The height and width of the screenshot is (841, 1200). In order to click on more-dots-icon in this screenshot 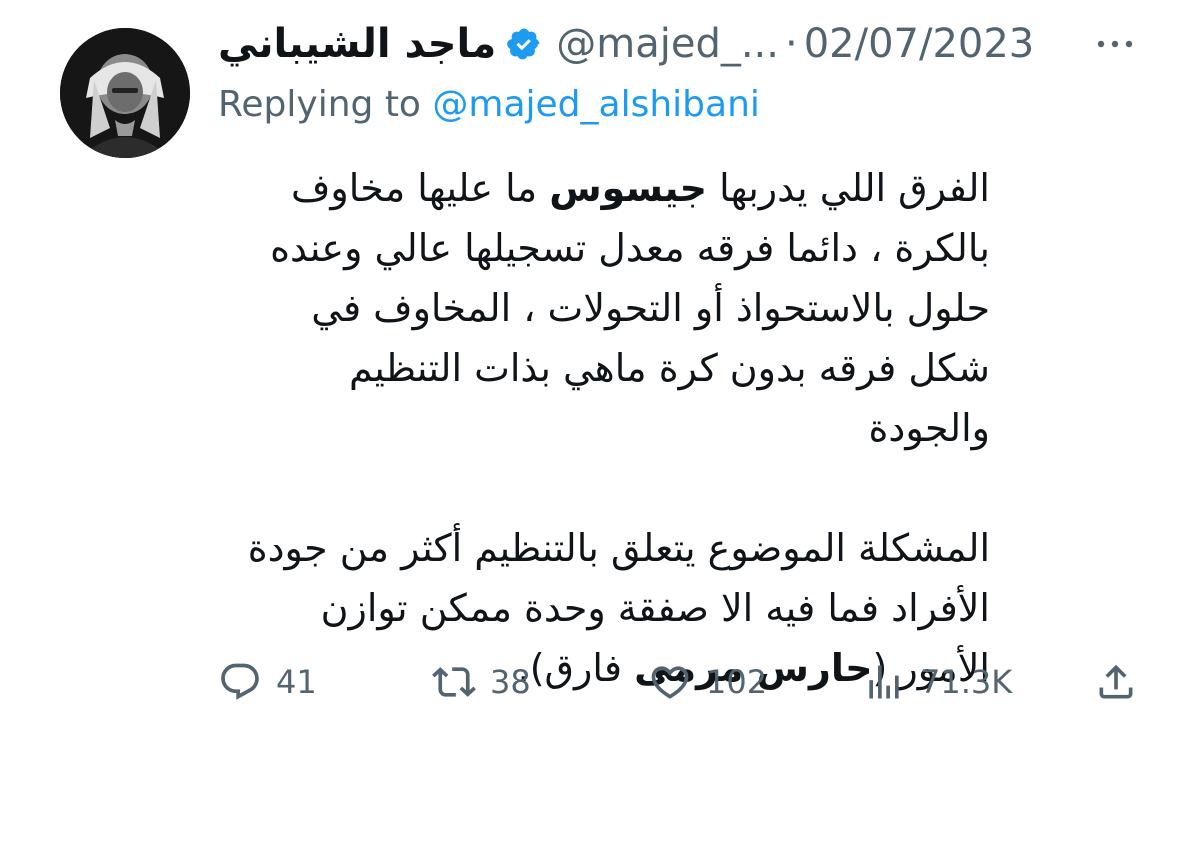, I will do `click(1115, 44)`.